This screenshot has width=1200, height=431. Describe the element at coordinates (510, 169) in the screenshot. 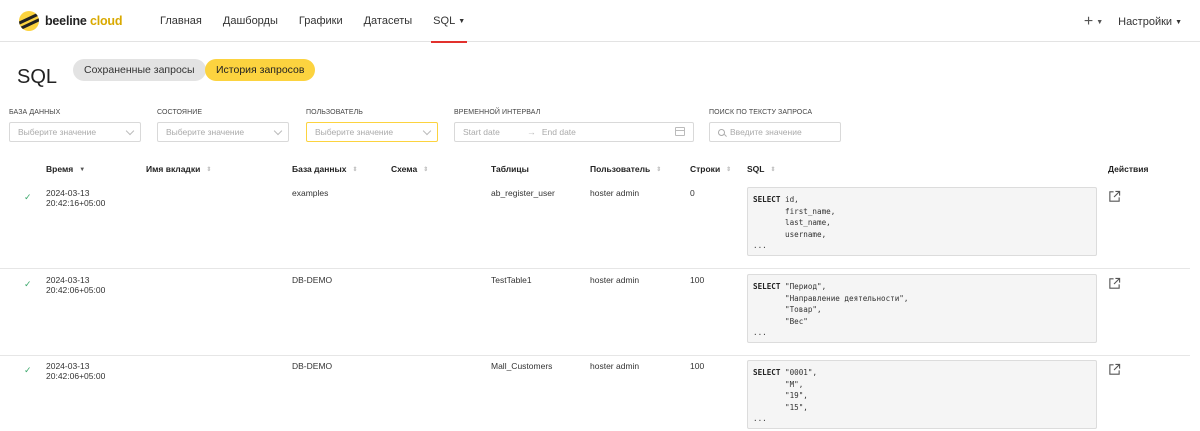

I see `column-header-tables: Таблицы` at that location.